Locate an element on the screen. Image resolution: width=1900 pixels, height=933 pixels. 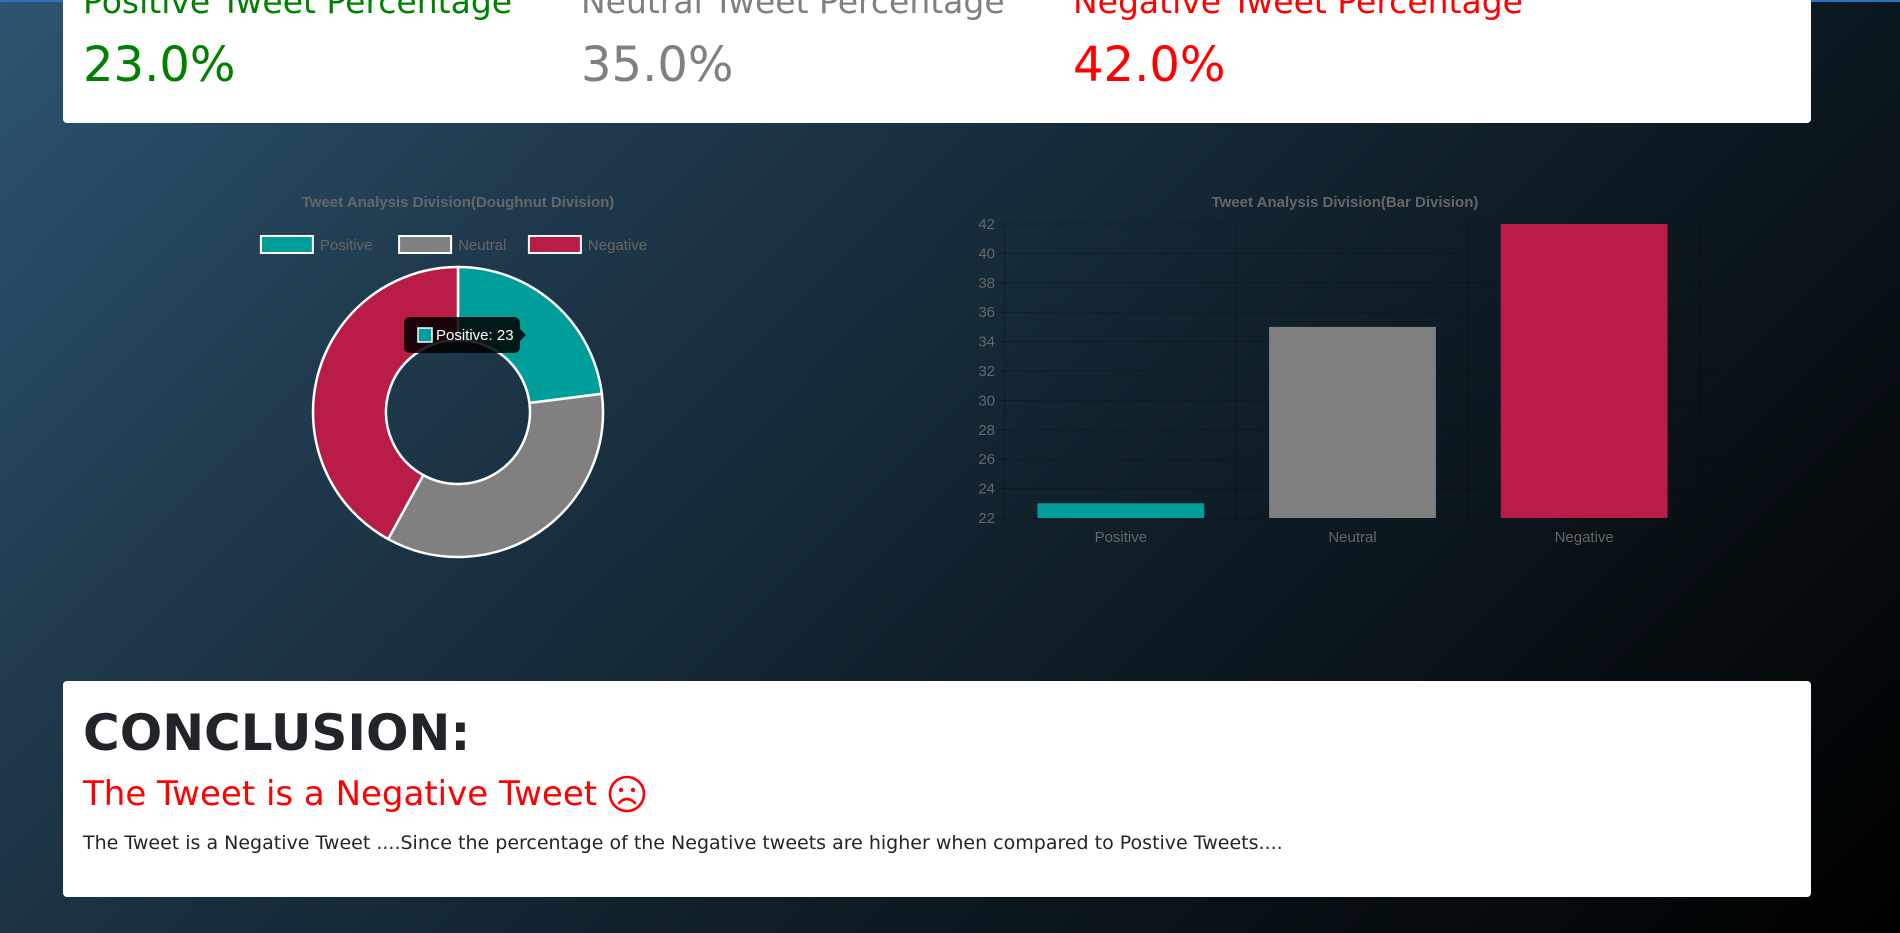
doughnut-tooltip-swatch is located at coordinates (425, 335).